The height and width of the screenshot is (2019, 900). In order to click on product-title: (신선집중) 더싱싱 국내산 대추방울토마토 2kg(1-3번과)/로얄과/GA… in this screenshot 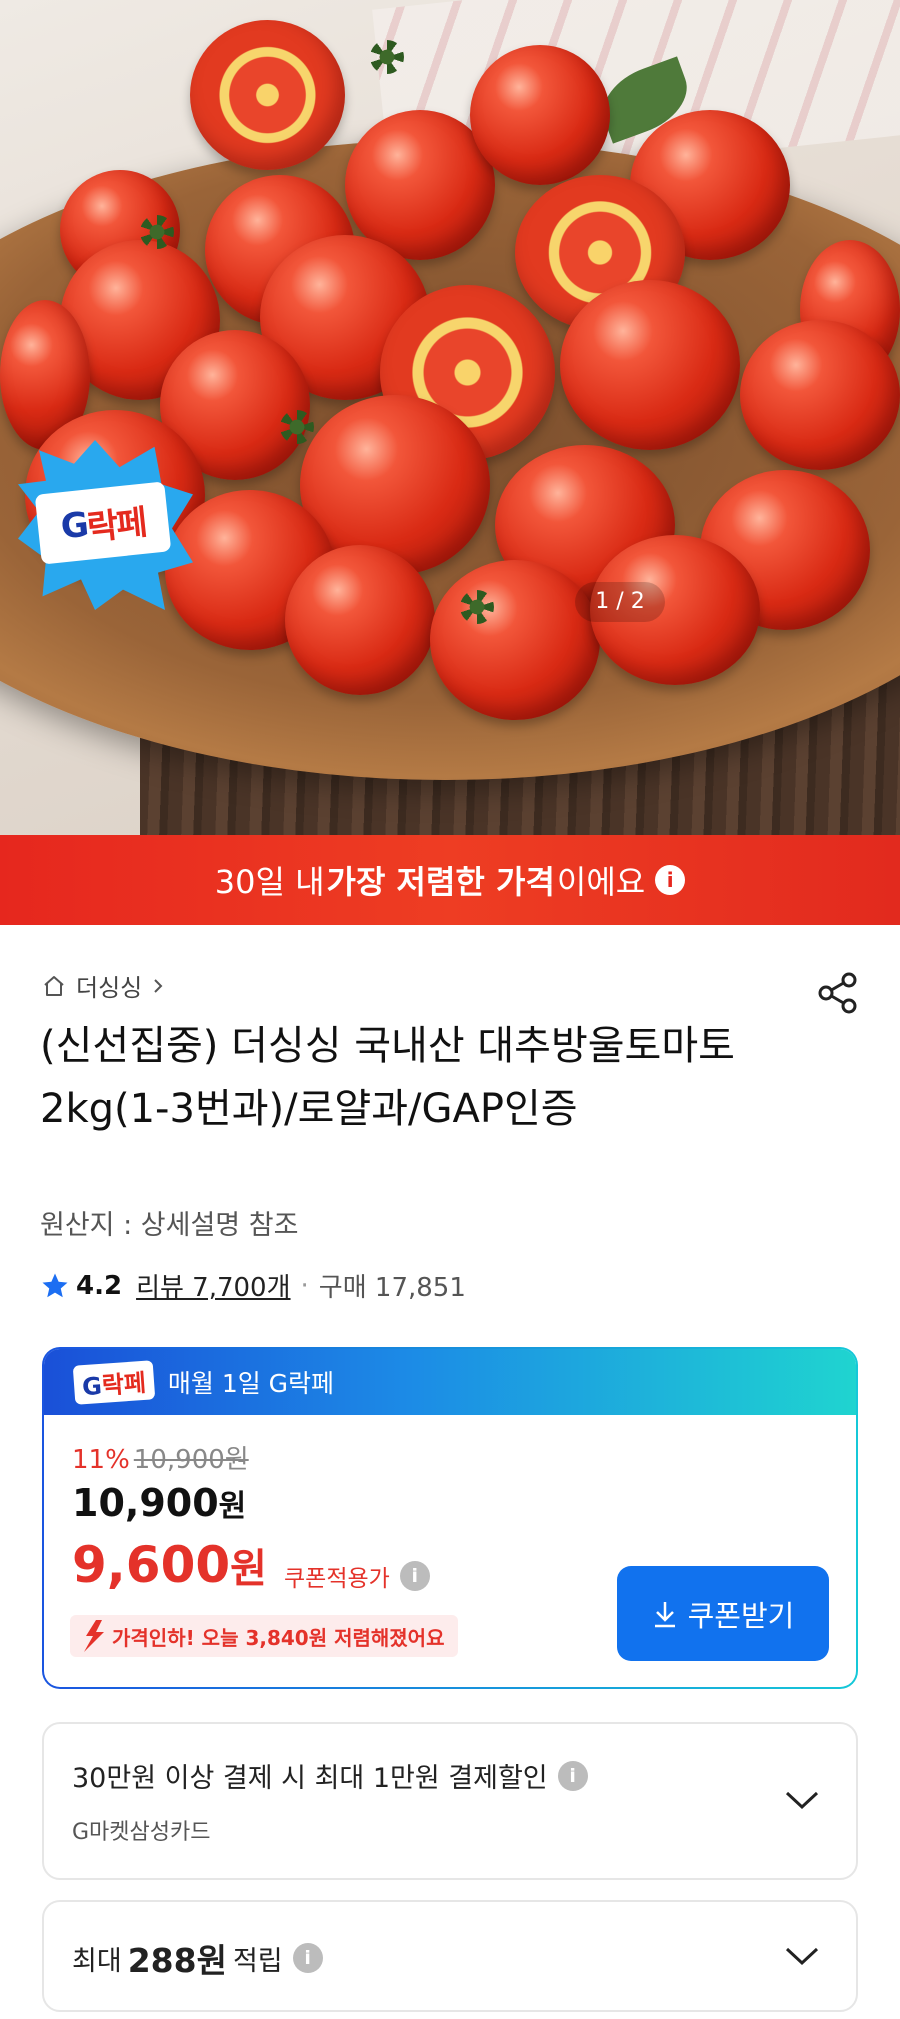, I will do `click(387, 1077)`.